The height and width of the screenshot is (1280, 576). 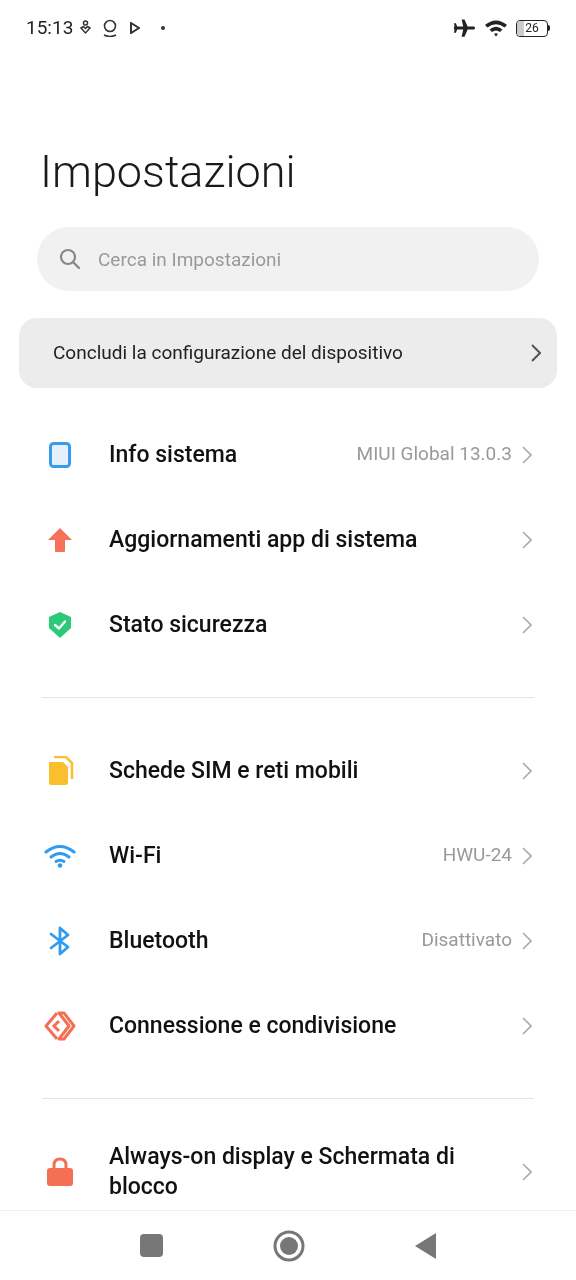 What do you see at coordinates (59, 624) in the screenshot?
I see `shield-icon` at bounding box center [59, 624].